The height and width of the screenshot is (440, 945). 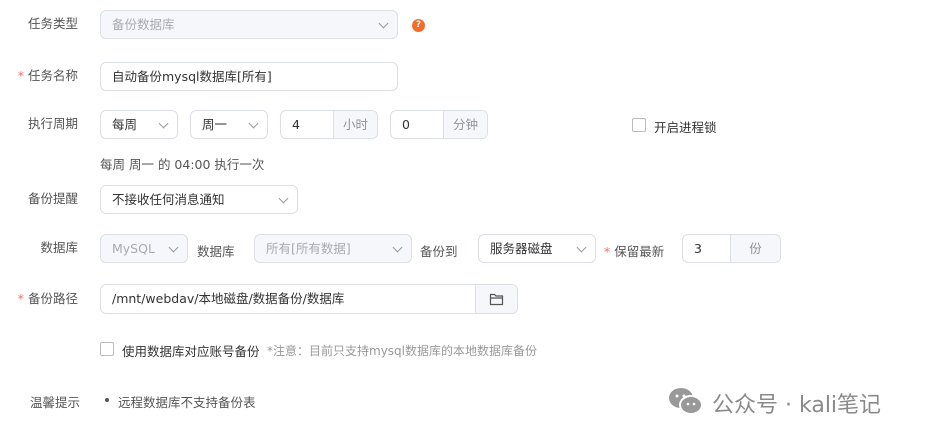 I want to click on process-lock-checkbox, so click(x=639, y=125).